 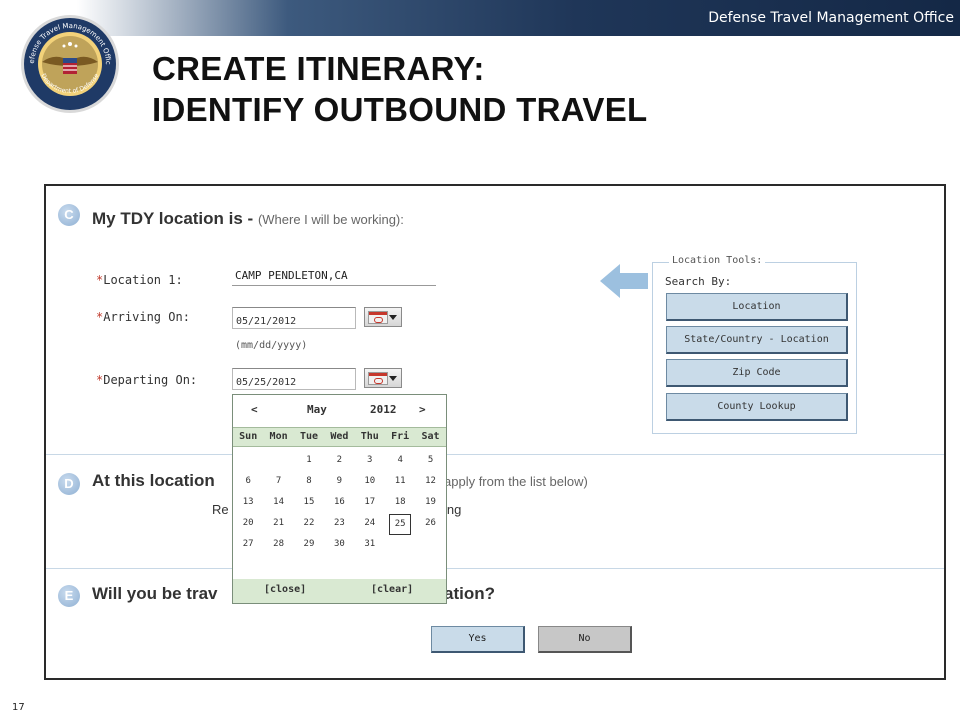 What do you see at coordinates (278, 436) in the screenshot?
I see `weekday-label: Mon` at bounding box center [278, 436].